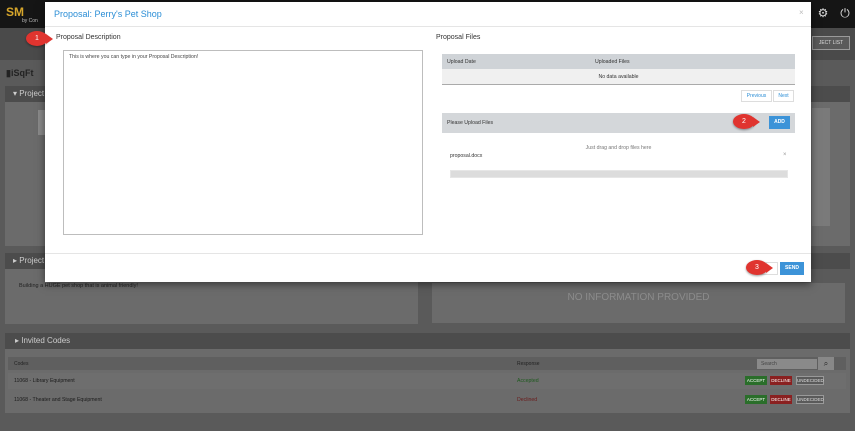 This screenshot has width=855, height=431. I want to click on modal-title: Proposal: Perry's Pet Shop, so click(108, 14).